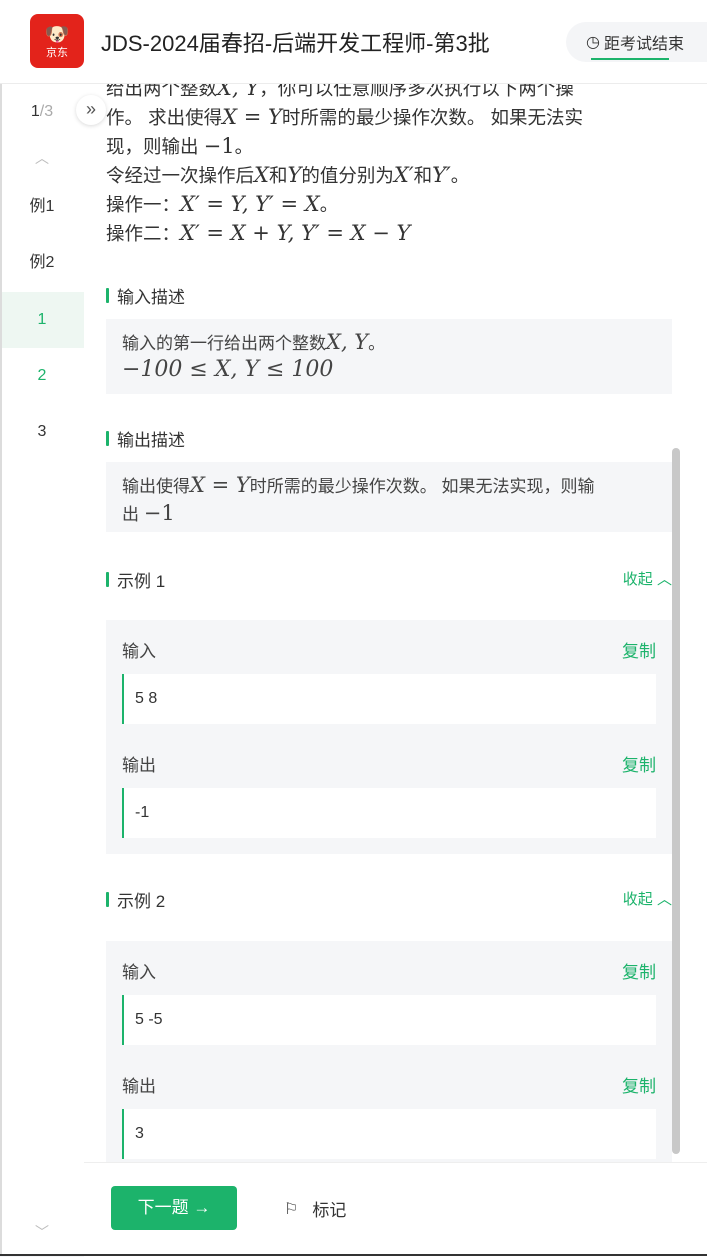  Describe the element at coordinates (91, 110) in the screenshot. I see `expand-sidebar-button: »` at that location.